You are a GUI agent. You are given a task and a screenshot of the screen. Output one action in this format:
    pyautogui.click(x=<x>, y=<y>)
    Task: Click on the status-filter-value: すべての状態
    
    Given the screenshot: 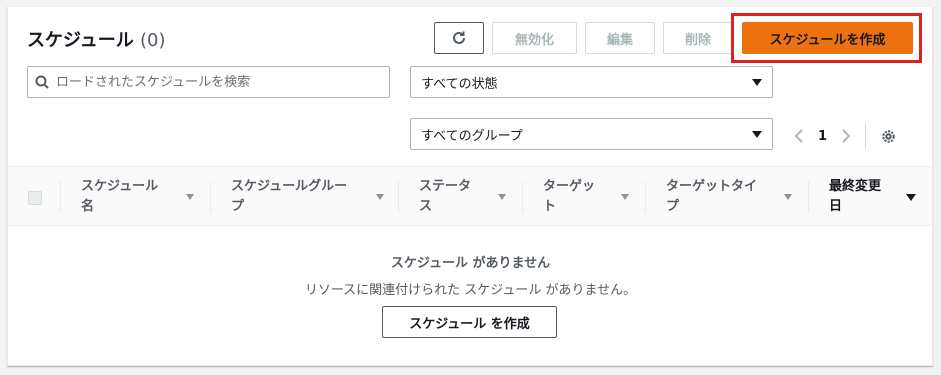 What is the action you would take?
    pyautogui.click(x=459, y=84)
    